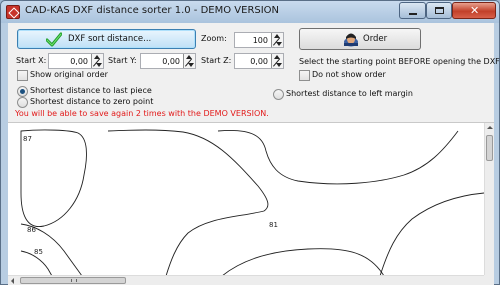 This screenshot has height=285, width=500. What do you see at coordinates (412, 10) in the screenshot?
I see `minimize-button` at bounding box center [412, 10].